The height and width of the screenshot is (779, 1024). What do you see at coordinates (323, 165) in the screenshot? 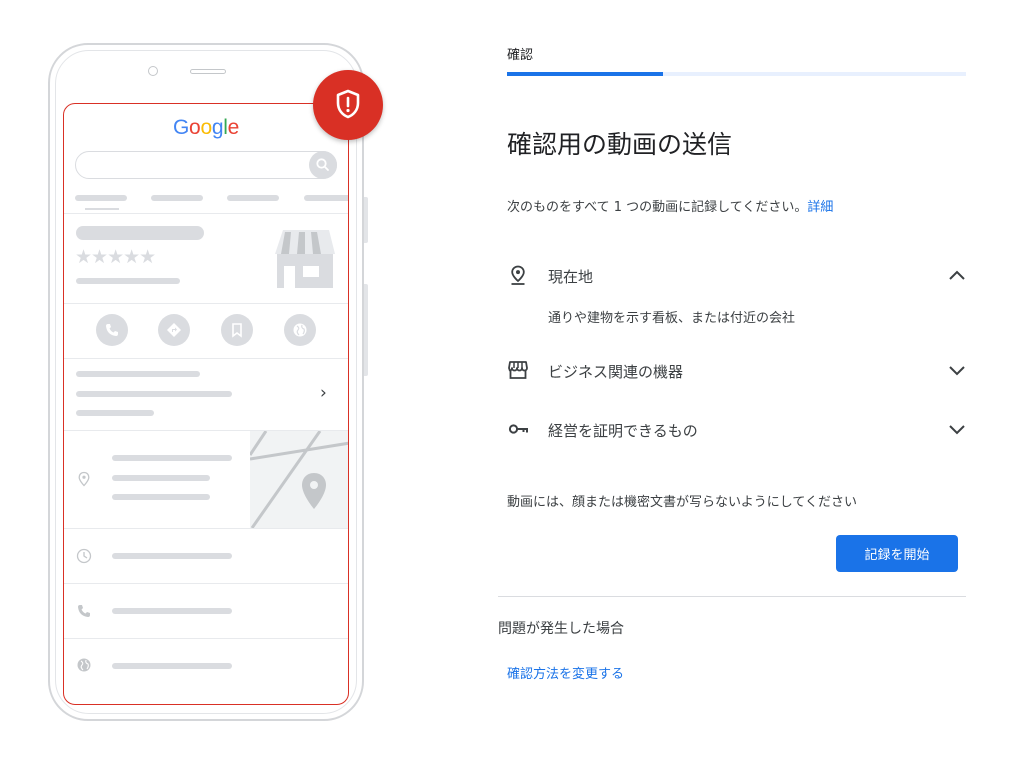
I see `search-icon` at bounding box center [323, 165].